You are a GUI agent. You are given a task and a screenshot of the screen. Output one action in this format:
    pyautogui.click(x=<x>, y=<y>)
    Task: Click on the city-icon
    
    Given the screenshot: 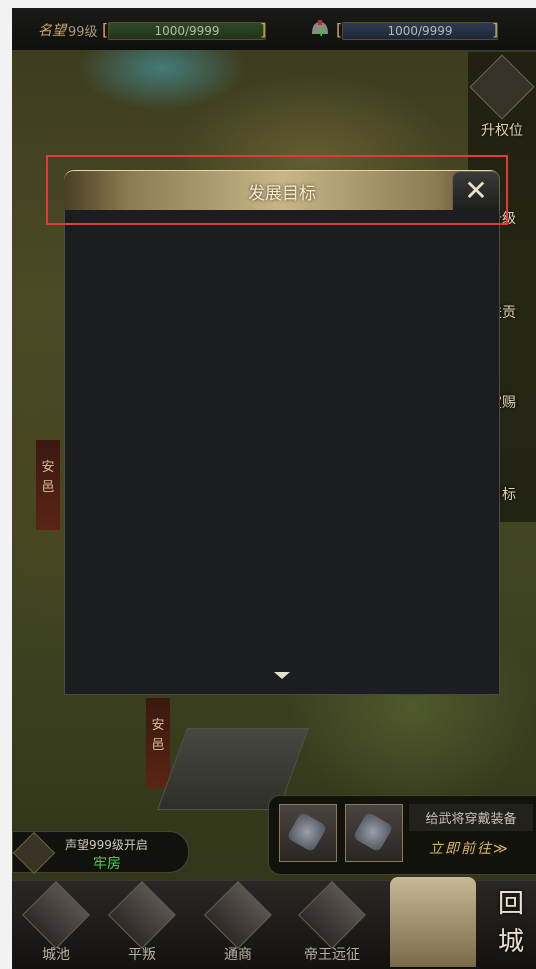 What is the action you would take?
    pyautogui.click(x=56, y=915)
    